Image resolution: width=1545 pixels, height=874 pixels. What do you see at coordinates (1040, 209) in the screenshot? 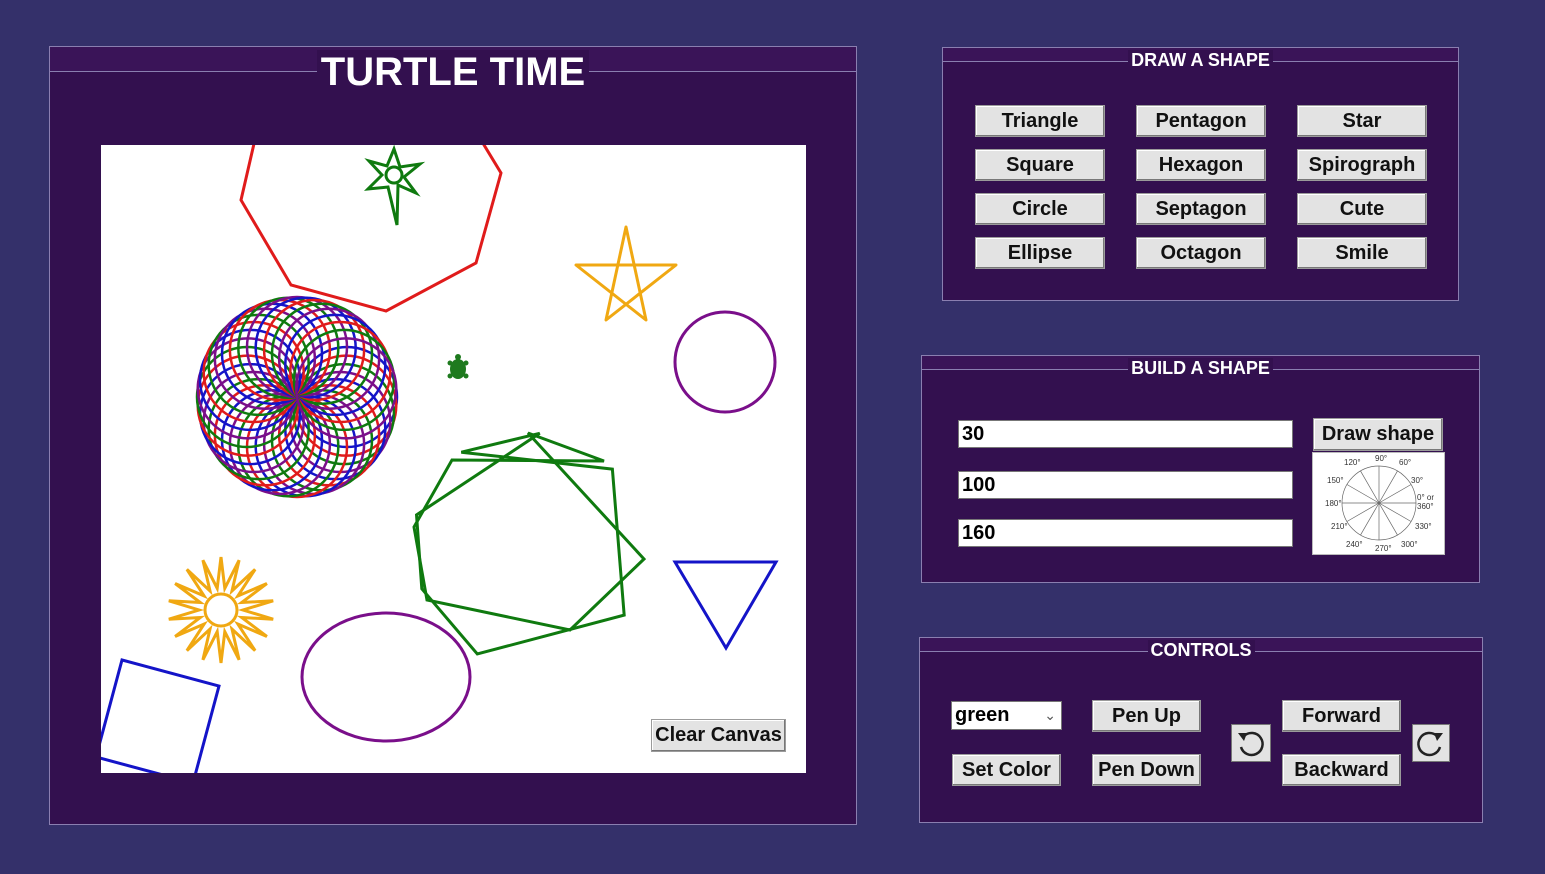
I see `shape-button-circle: Circle` at bounding box center [1040, 209].